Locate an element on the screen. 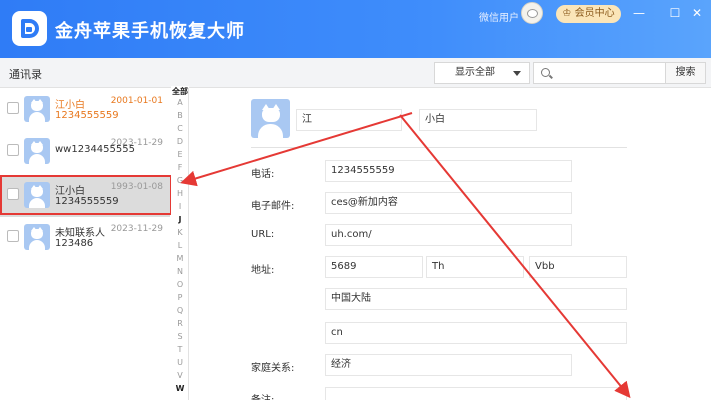 This screenshot has width=711, height=400. list-item: 江小白 1234555559 1993-01-08 is located at coordinates (85, 196).